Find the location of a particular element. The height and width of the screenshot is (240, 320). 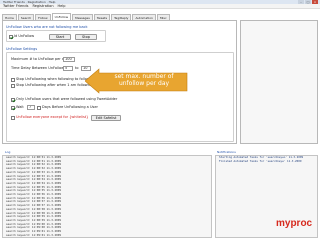

tab-unfollow: UnFollow is located at coordinates (61, 16).